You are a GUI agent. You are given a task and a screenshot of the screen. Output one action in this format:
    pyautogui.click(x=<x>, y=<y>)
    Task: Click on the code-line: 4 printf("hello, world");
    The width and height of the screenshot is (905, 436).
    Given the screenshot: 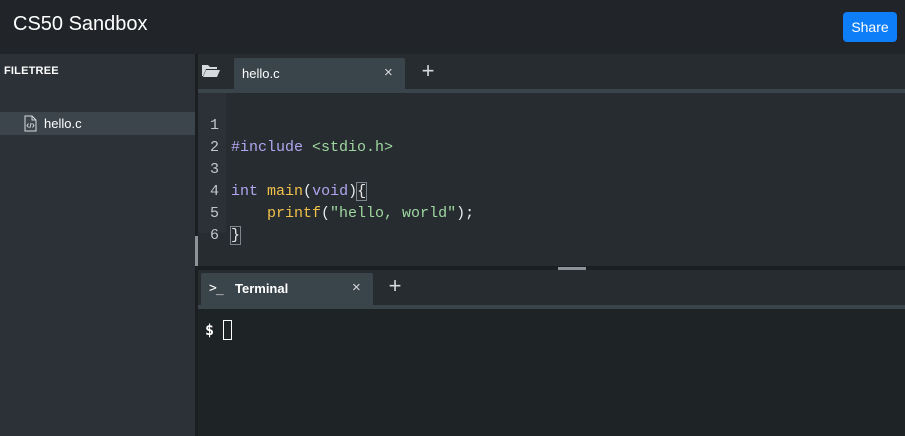 What is the action you would take?
    pyautogui.click(x=551, y=190)
    